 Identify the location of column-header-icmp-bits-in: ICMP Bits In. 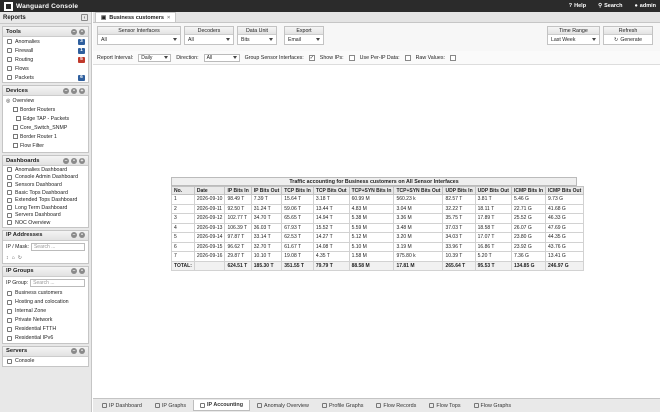
(528, 190).